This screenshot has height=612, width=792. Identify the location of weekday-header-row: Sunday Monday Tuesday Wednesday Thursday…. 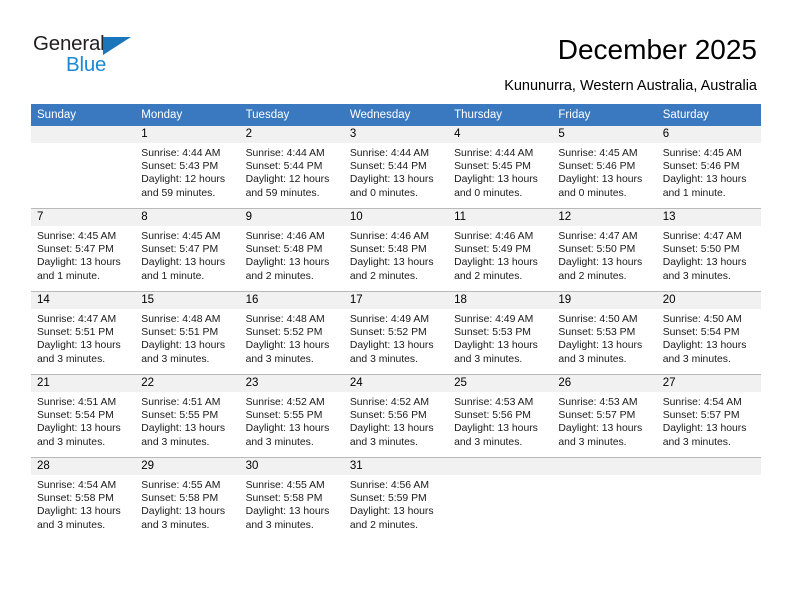
(396, 115).